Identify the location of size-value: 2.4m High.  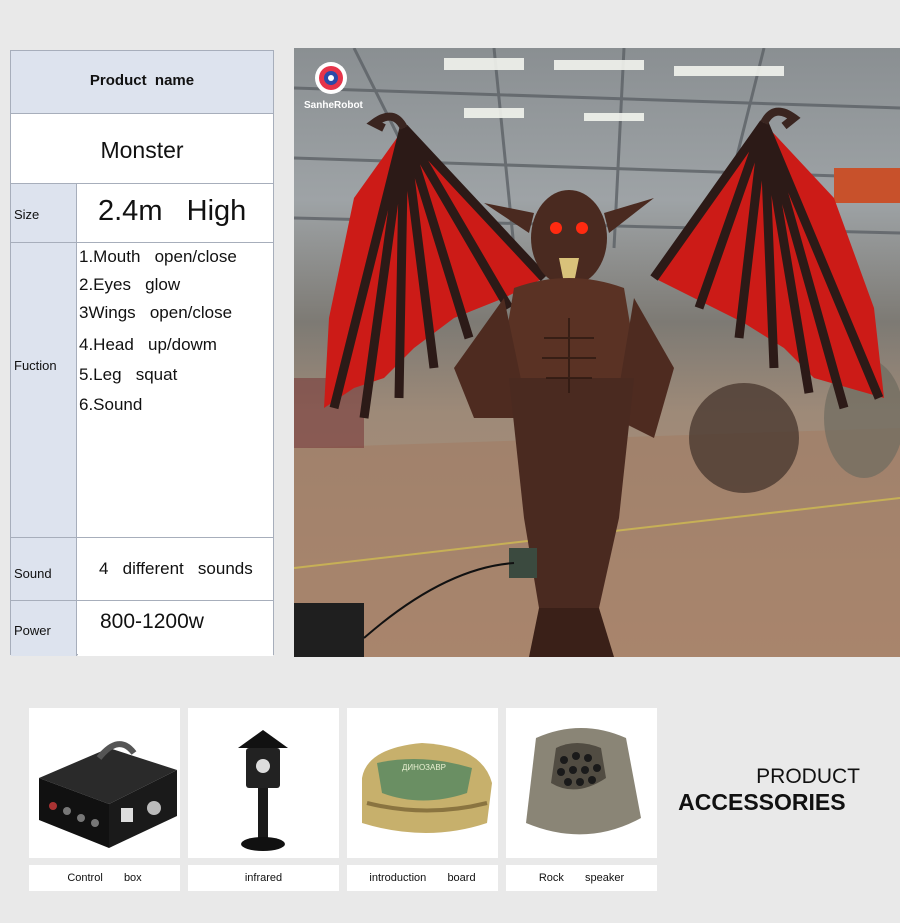
(172, 211).